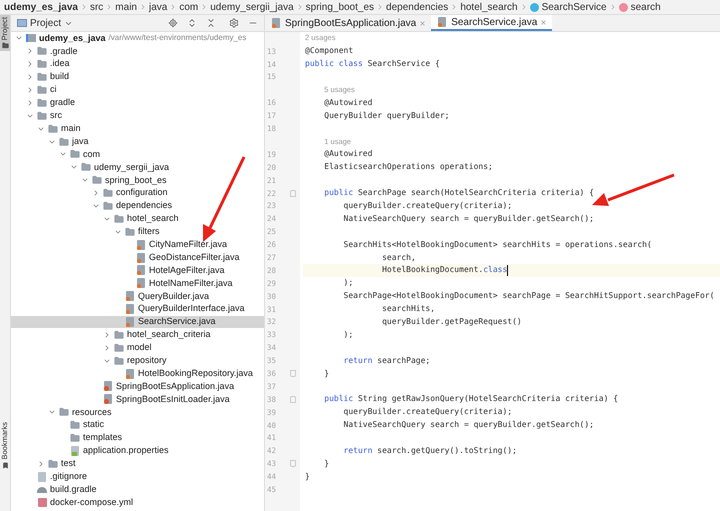 Image resolution: width=720 pixels, height=511 pixels. I want to click on tree-item: static, so click(137, 425).